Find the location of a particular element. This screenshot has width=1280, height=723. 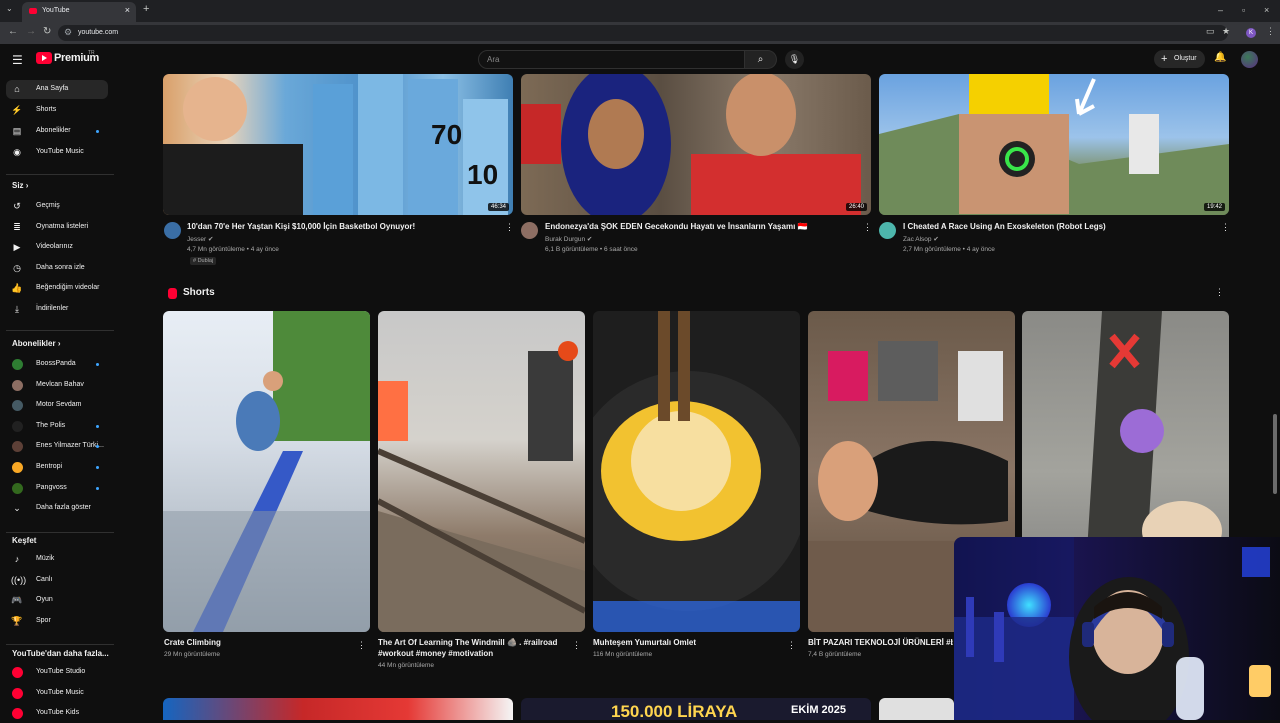

bookmark-star-icon: ★ is located at coordinates (1226, 31).